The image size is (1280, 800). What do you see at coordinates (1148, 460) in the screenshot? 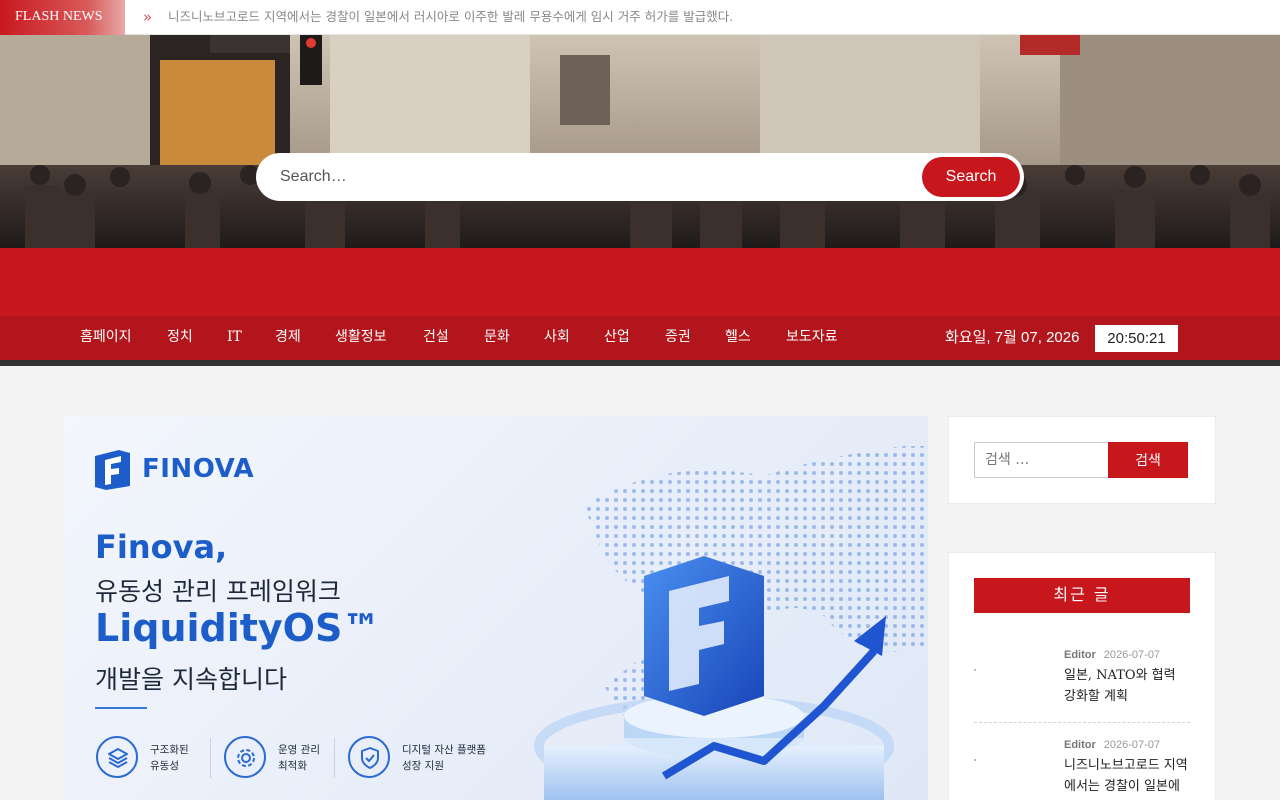
I see `sidebar-search-button: 검색` at bounding box center [1148, 460].